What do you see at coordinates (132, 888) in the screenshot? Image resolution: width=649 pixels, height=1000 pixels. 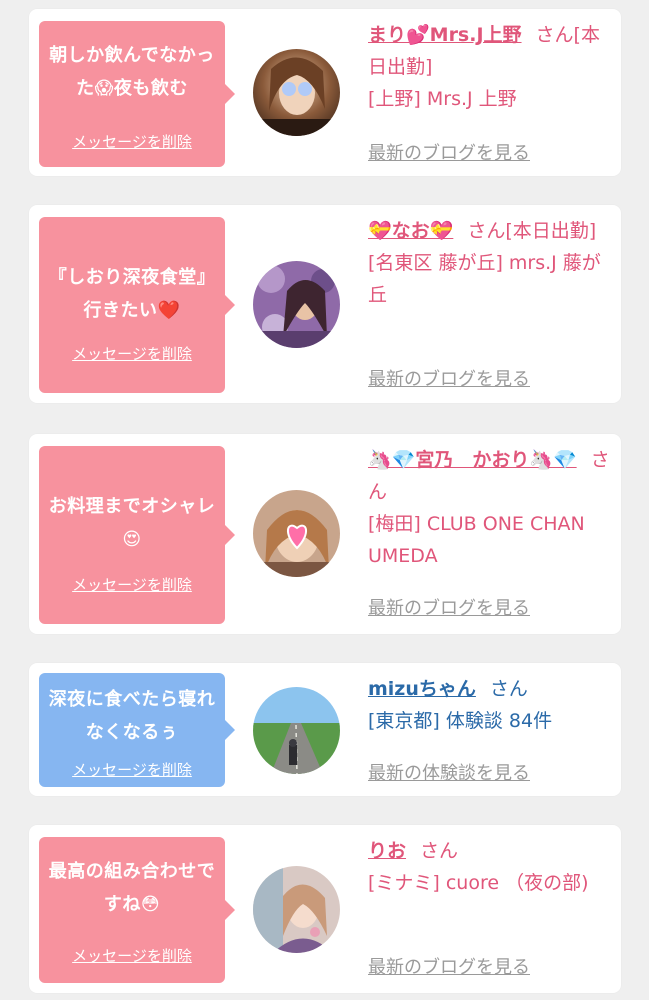 I see `message-text: 最高の組み合わせですね😳` at bounding box center [132, 888].